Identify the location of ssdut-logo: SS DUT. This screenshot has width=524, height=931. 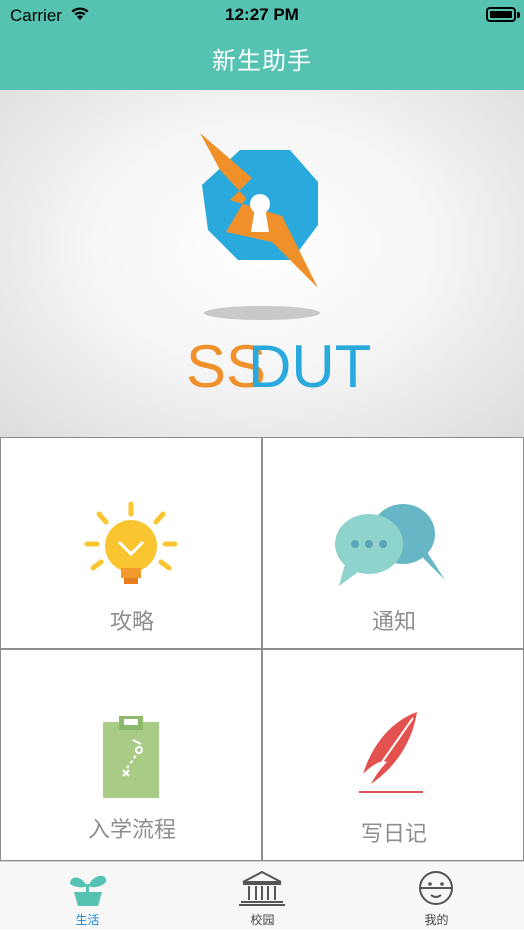
(278, 266).